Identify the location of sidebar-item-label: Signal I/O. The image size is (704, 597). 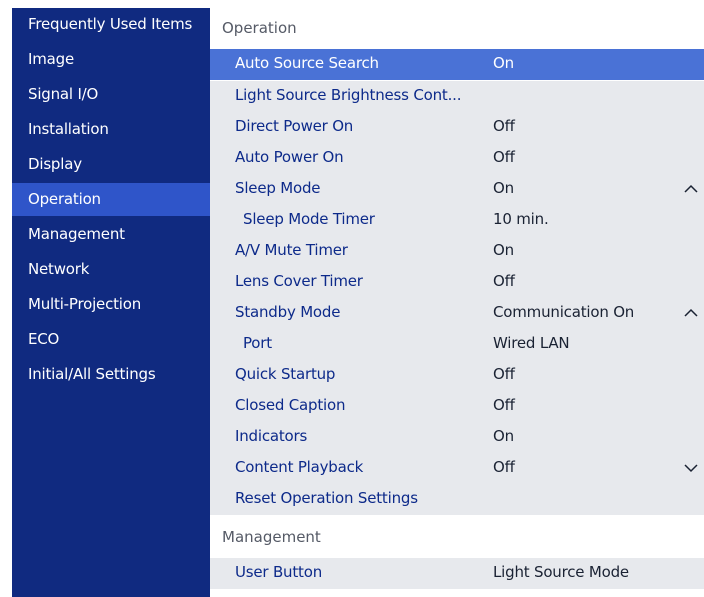
(63, 94).